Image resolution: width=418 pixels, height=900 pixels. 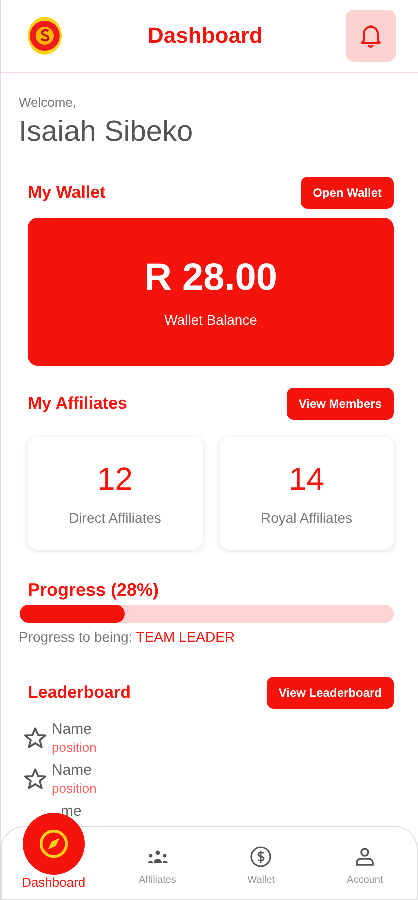 What do you see at coordinates (67, 193) in the screenshot?
I see `section-title: My Wallet` at bounding box center [67, 193].